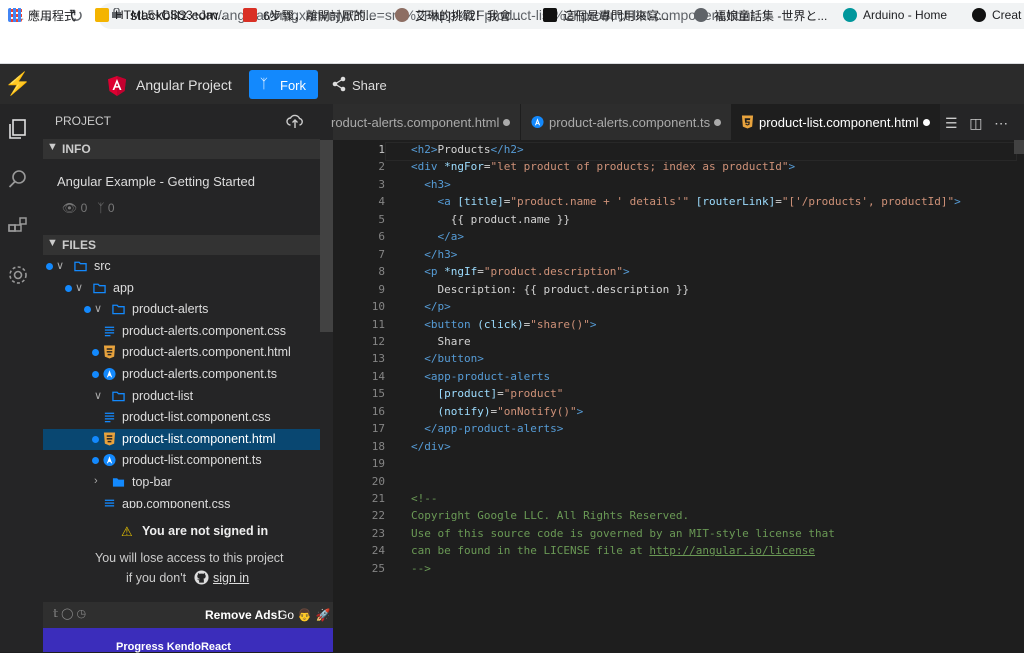  I want to click on signin-message: You will lose access to this project, so click(189, 558).